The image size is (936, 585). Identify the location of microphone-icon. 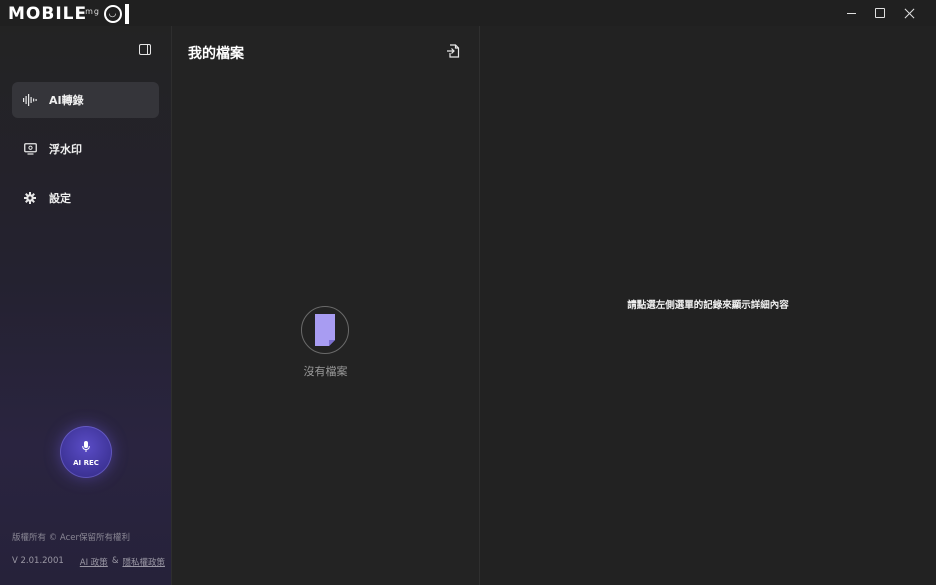
(86, 446).